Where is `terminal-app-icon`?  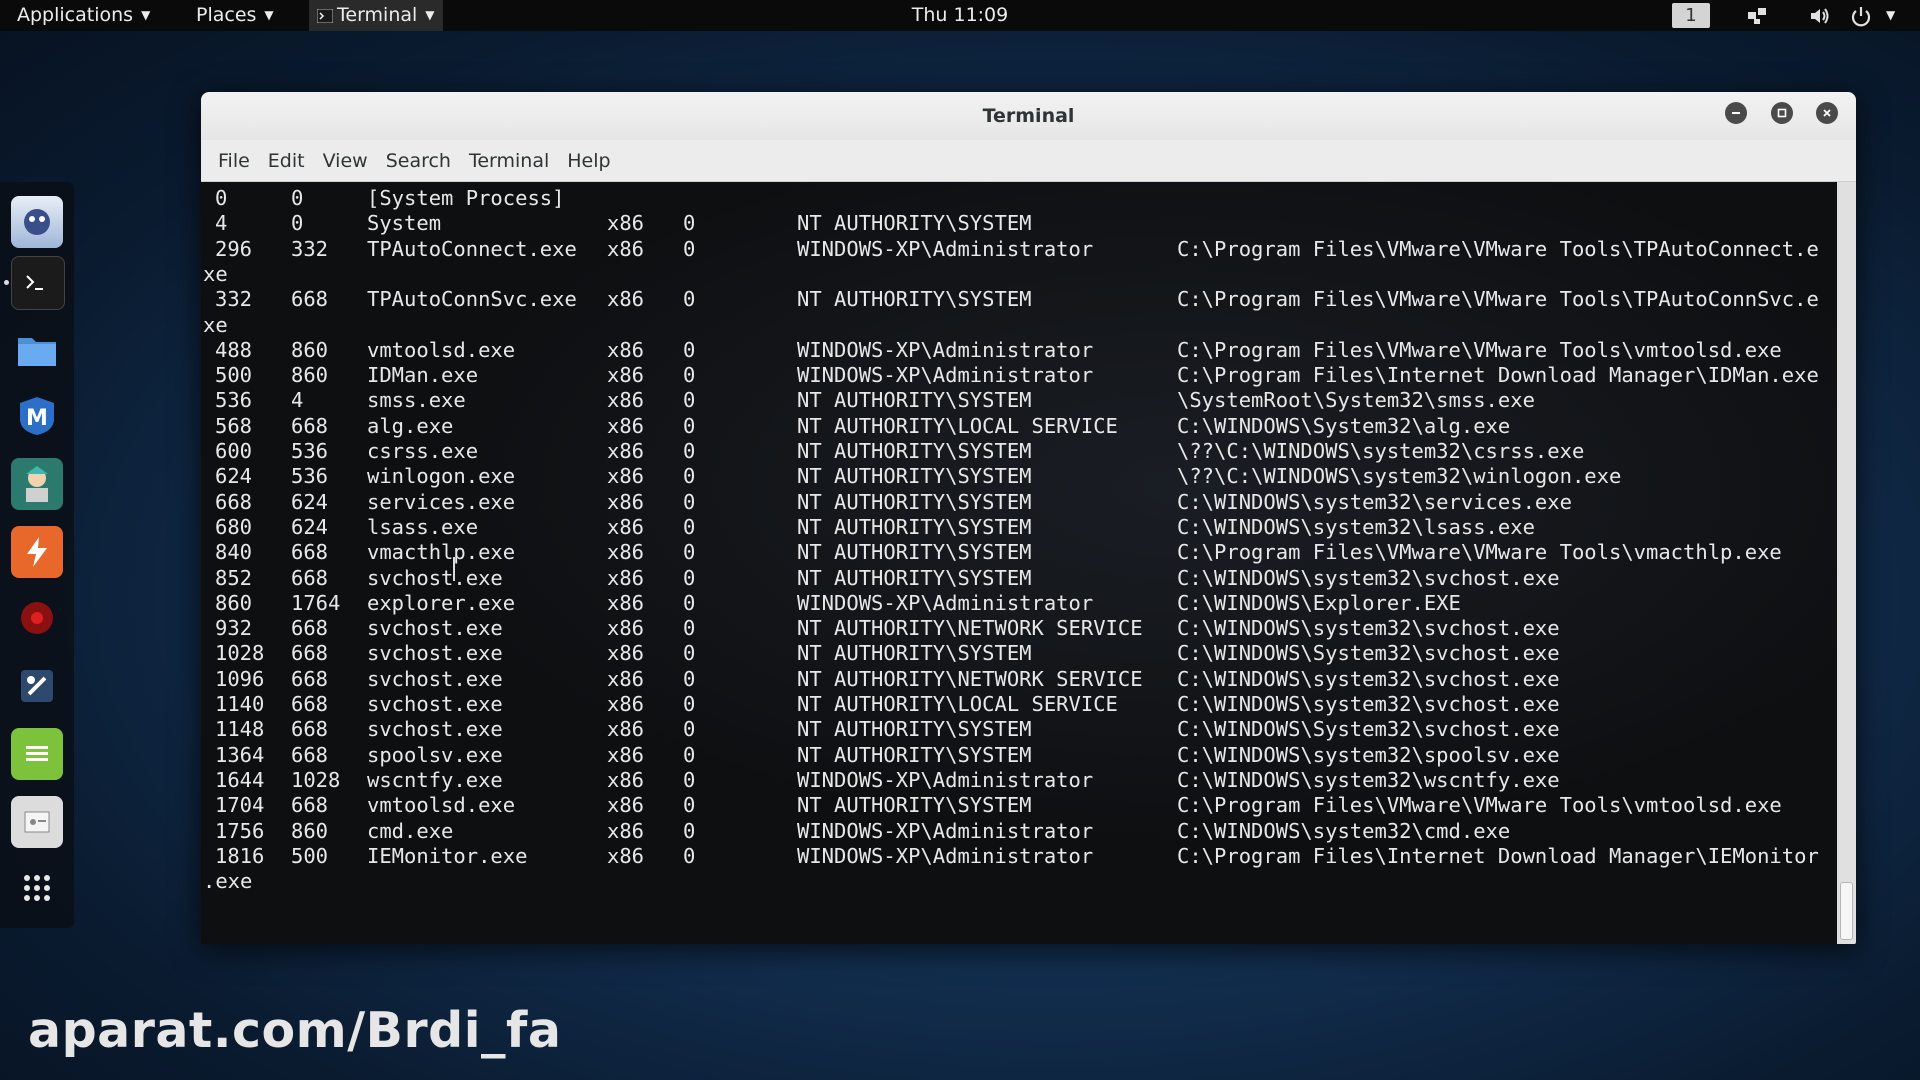 terminal-app-icon is located at coordinates (325, 15).